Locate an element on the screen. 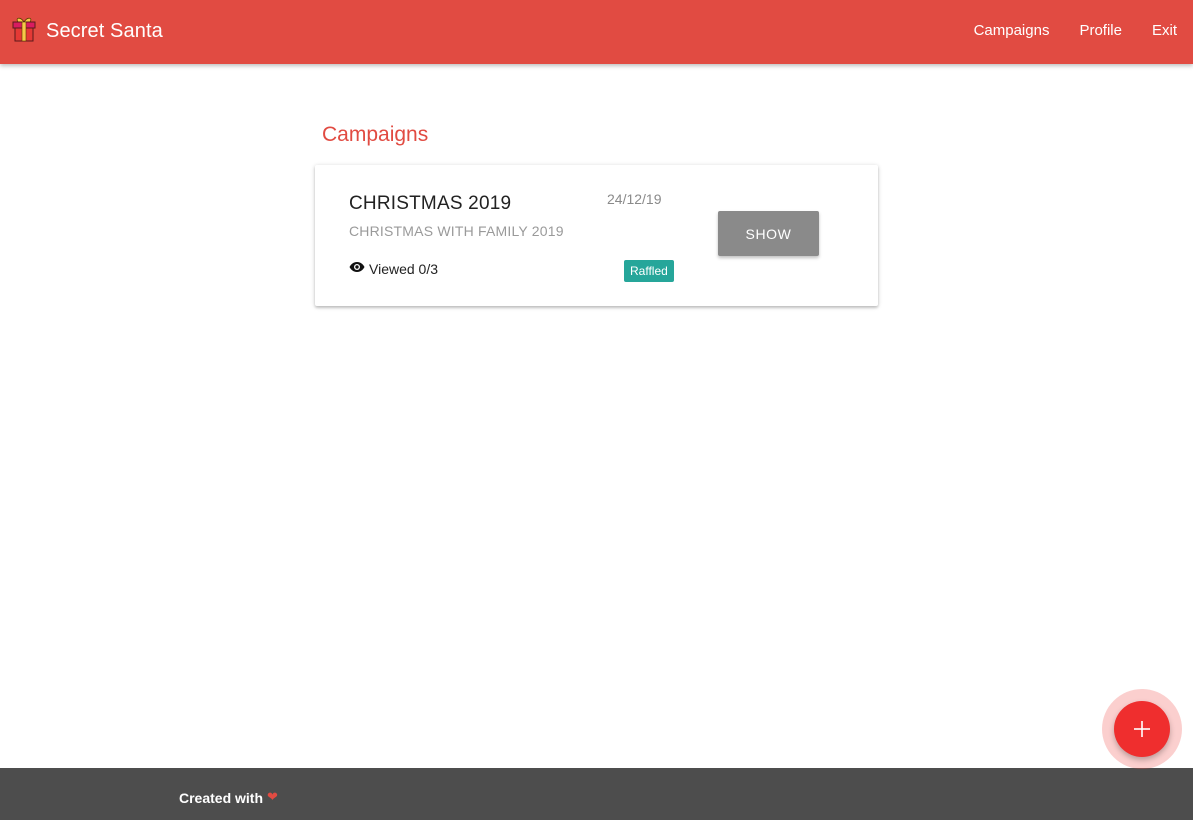 The height and width of the screenshot is (820, 1193). footer-credit: Created with ❤ is located at coordinates (228, 797).